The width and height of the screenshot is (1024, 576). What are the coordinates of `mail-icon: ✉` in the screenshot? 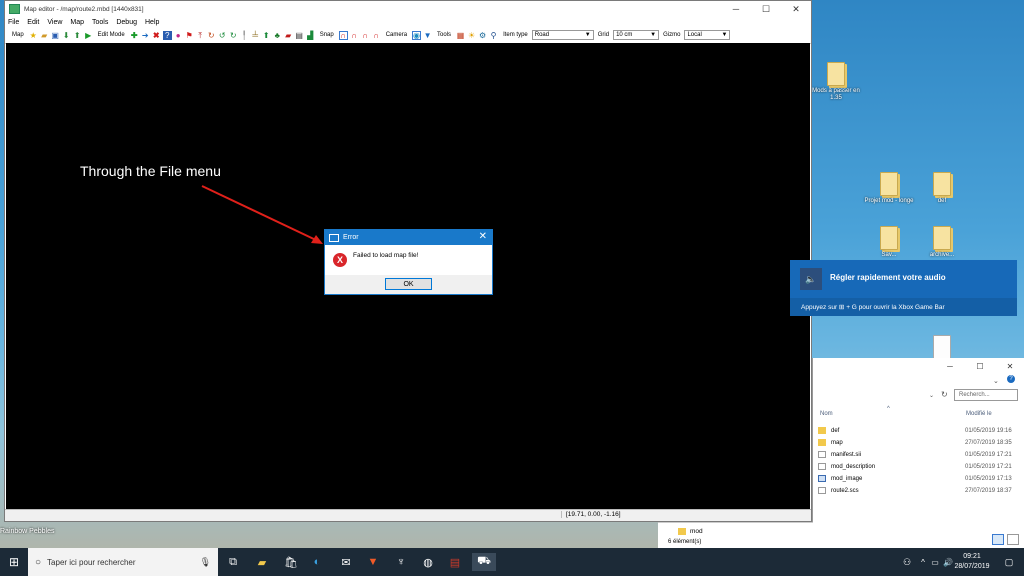 It's located at (346, 562).